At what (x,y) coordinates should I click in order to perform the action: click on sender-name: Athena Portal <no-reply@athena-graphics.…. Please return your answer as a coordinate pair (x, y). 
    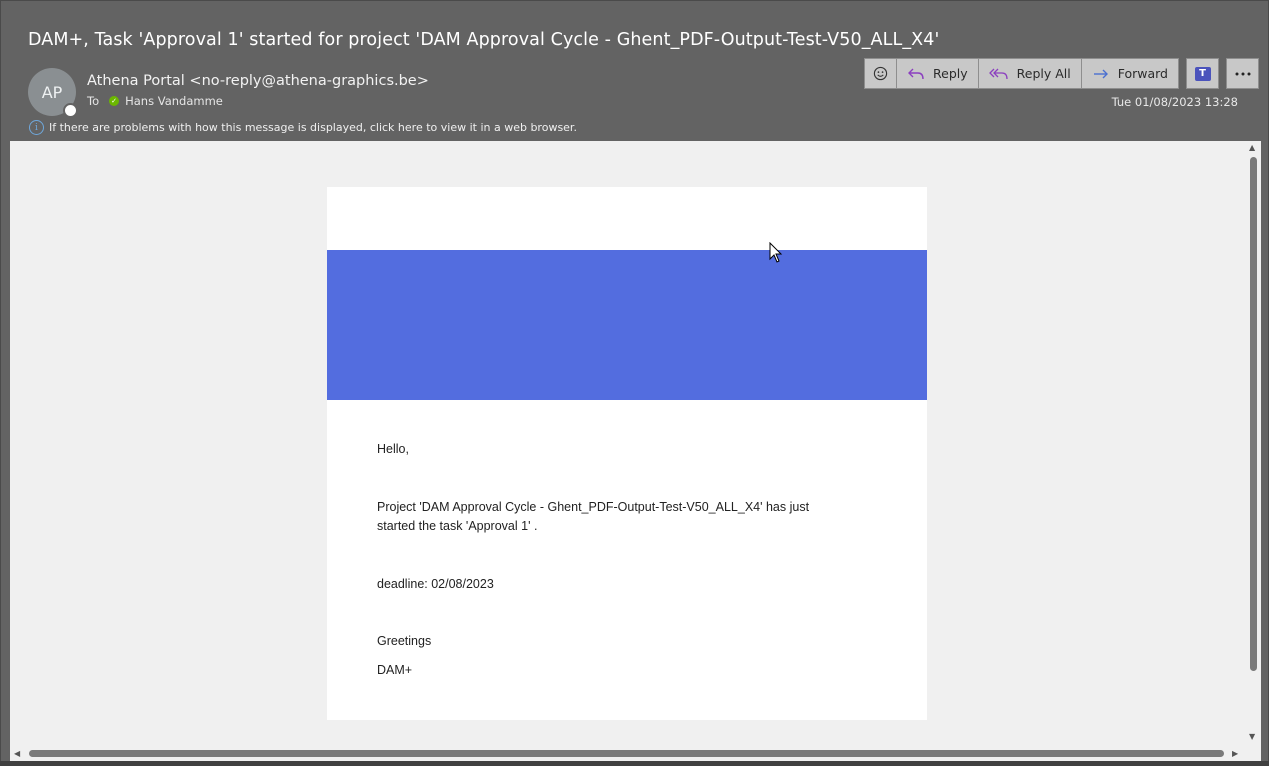
    Looking at the image, I should click on (258, 81).